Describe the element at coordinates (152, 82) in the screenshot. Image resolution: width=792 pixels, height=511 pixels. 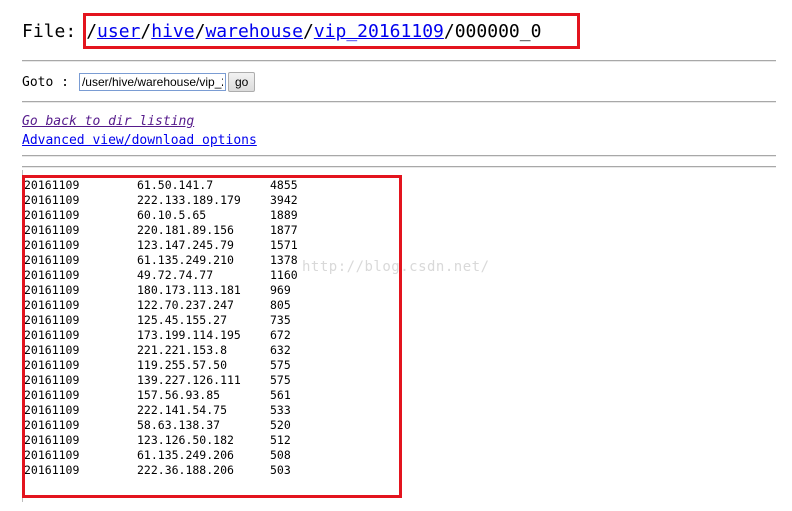
I see `goto-input` at that location.